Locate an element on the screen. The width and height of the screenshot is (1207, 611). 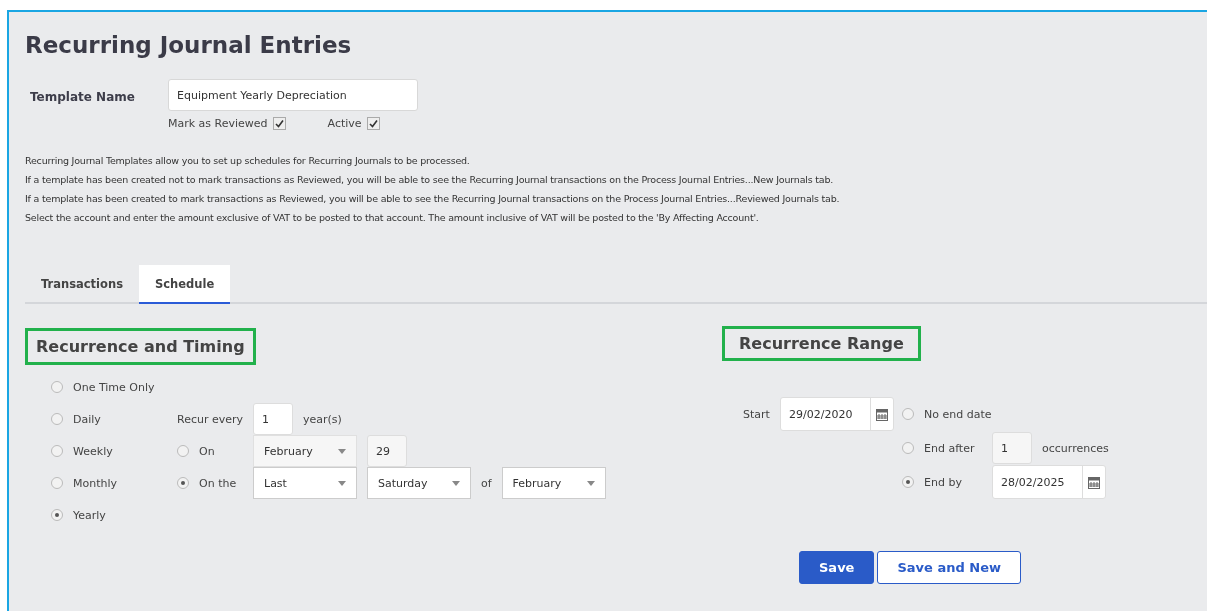
tab: Transactions is located at coordinates (82, 284).